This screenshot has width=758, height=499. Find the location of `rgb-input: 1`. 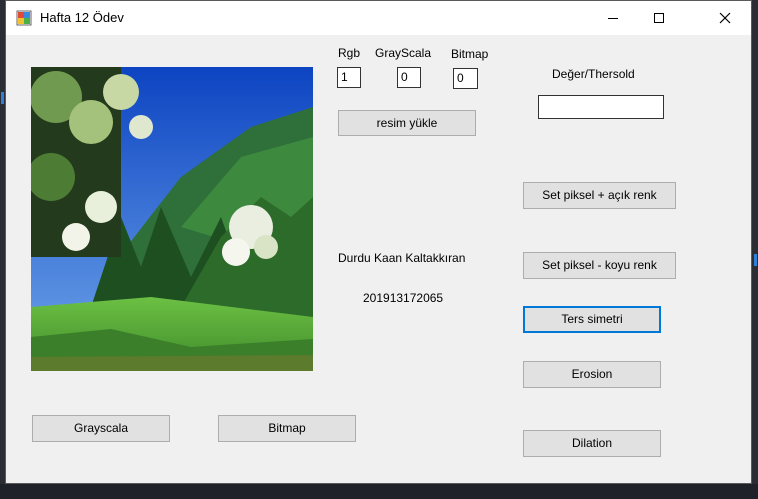

rgb-input: 1 is located at coordinates (349, 77).